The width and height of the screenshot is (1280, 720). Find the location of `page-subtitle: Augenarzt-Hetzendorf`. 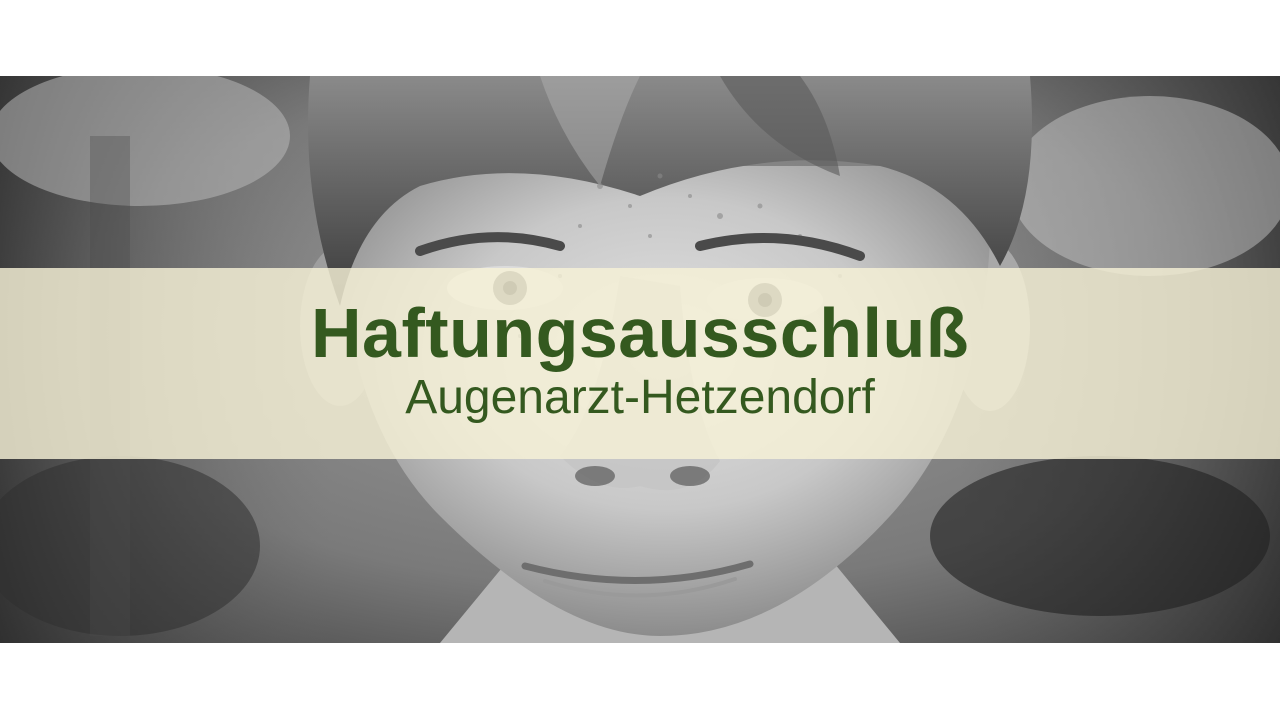

page-subtitle: Augenarzt-Hetzendorf is located at coordinates (640, 397).